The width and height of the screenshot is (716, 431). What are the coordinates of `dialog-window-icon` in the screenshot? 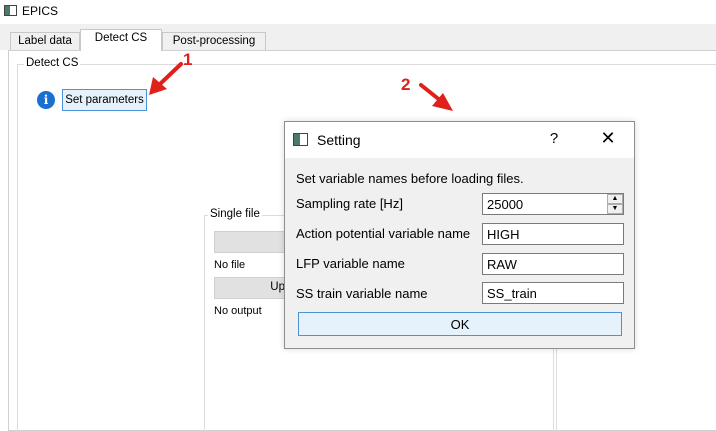 It's located at (300, 139).